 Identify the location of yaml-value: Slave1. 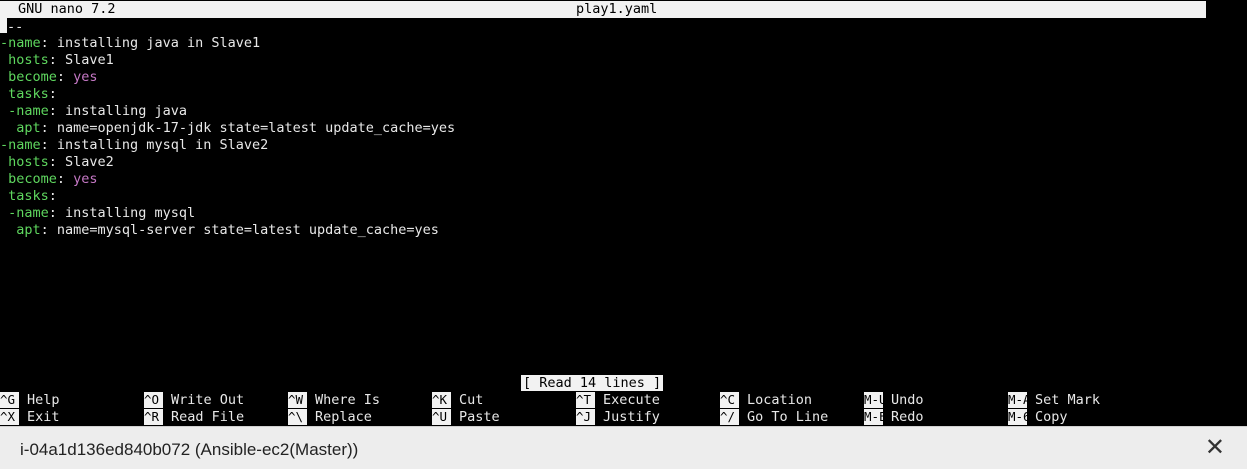
(89, 60).